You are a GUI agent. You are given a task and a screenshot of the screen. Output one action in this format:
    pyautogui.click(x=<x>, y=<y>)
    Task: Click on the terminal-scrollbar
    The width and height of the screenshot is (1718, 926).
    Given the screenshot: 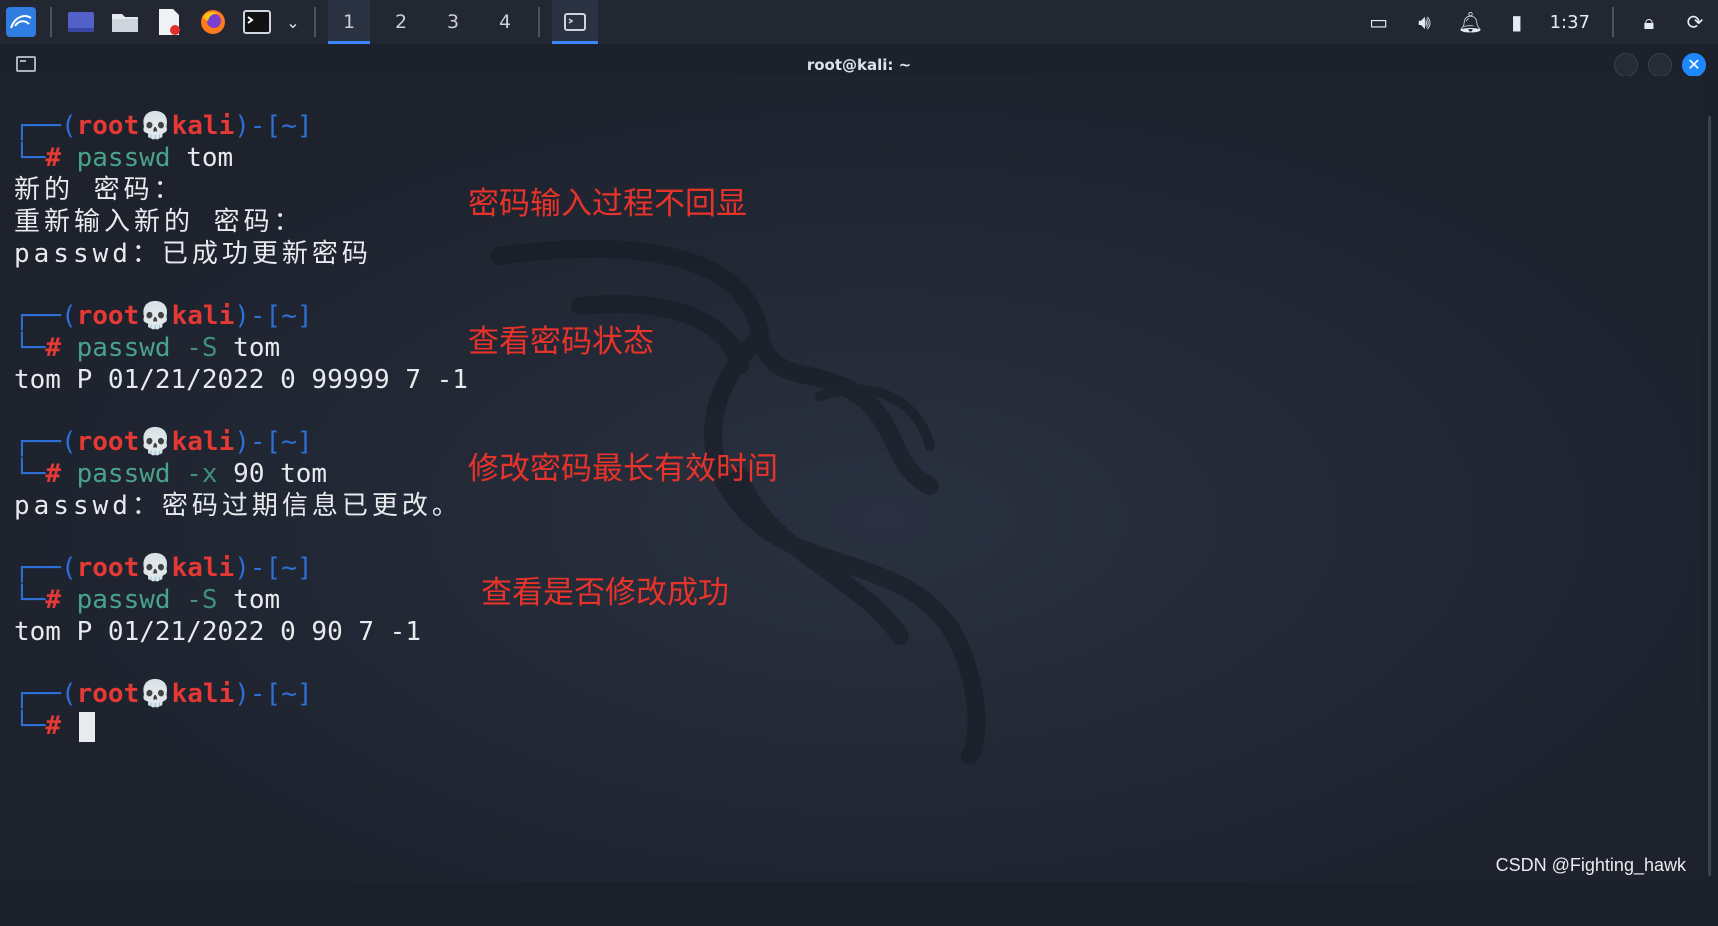 What is the action you would take?
    pyautogui.click(x=1709, y=479)
    